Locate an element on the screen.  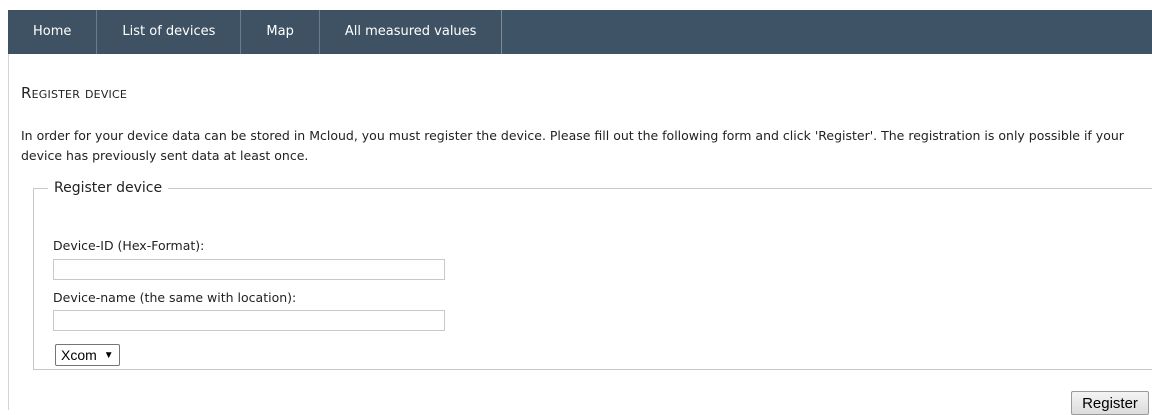
device-type-selected-value: Xcom is located at coordinates (79, 355).